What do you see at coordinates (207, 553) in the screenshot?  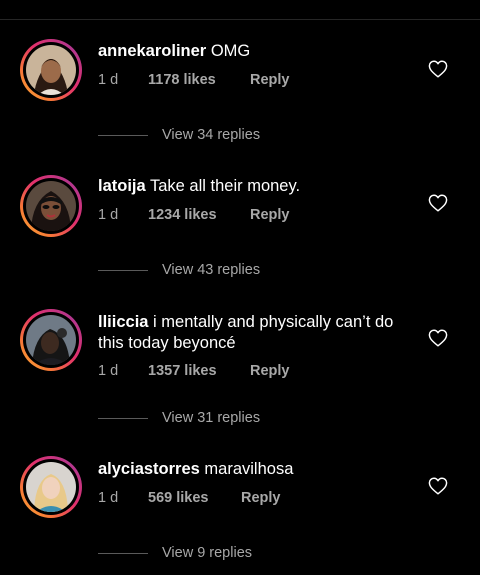 I see `view-replies-label: View 9 replies` at bounding box center [207, 553].